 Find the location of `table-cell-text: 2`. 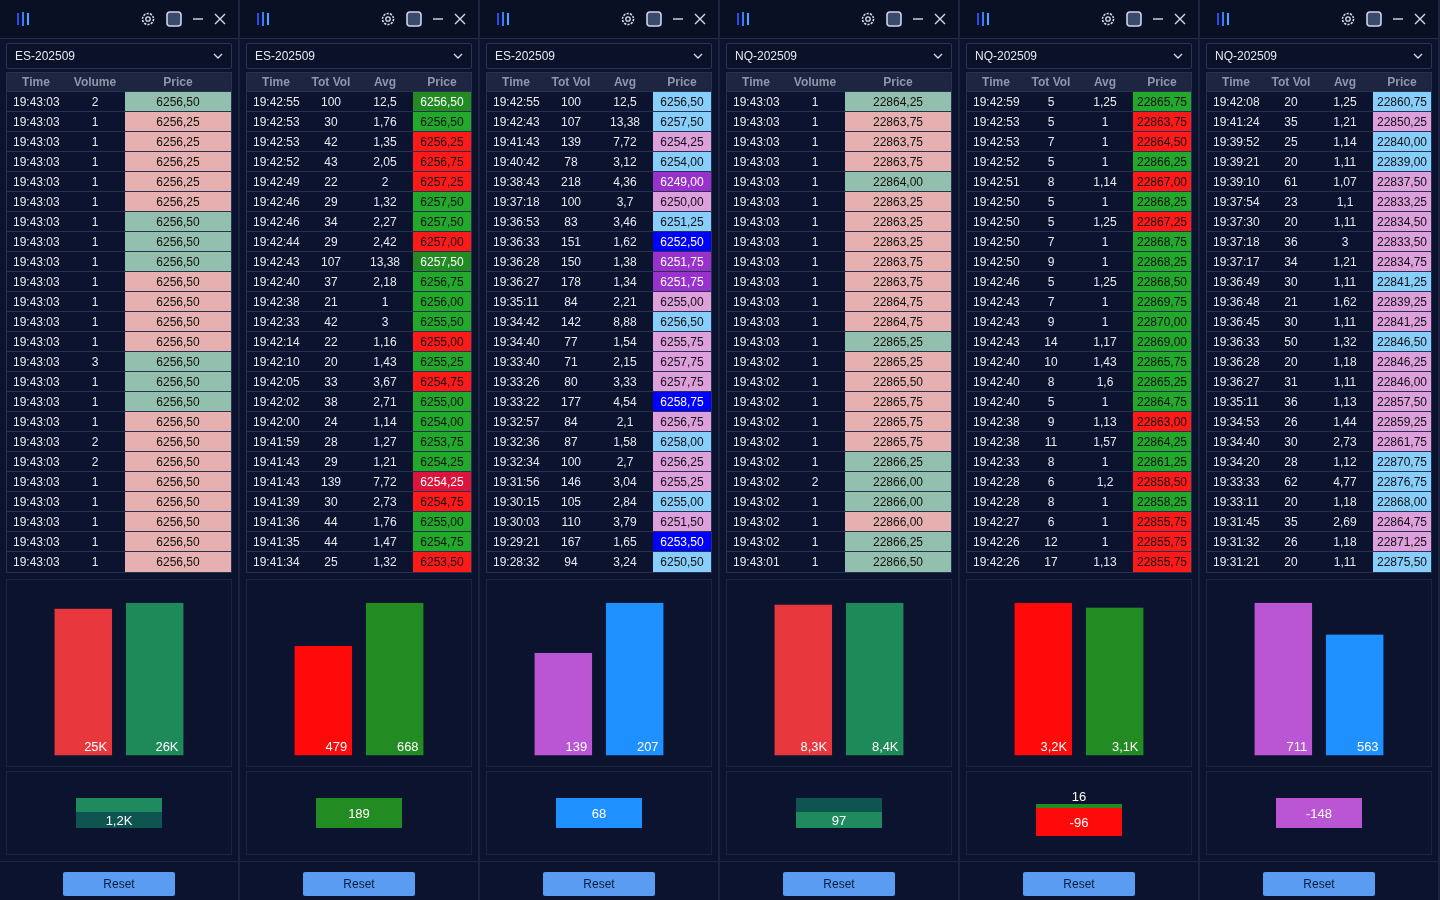

table-cell-text: 2 is located at coordinates (95, 102).